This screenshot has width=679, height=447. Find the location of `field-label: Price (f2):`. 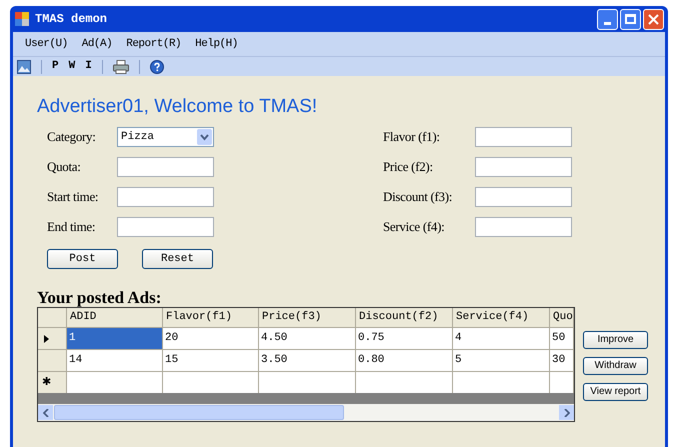

field-label: Price (f2): is located at coordinates (408, 167).